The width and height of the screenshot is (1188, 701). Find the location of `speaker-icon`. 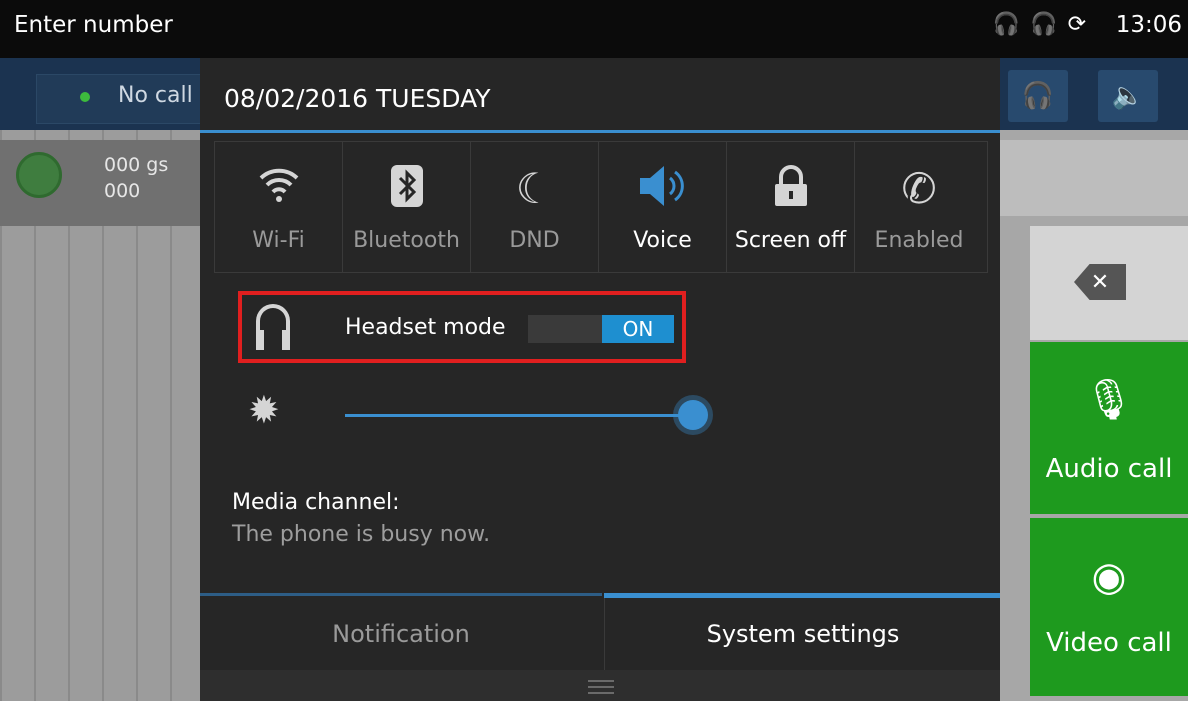

speaker-icon is located at coordinates (662, 191).